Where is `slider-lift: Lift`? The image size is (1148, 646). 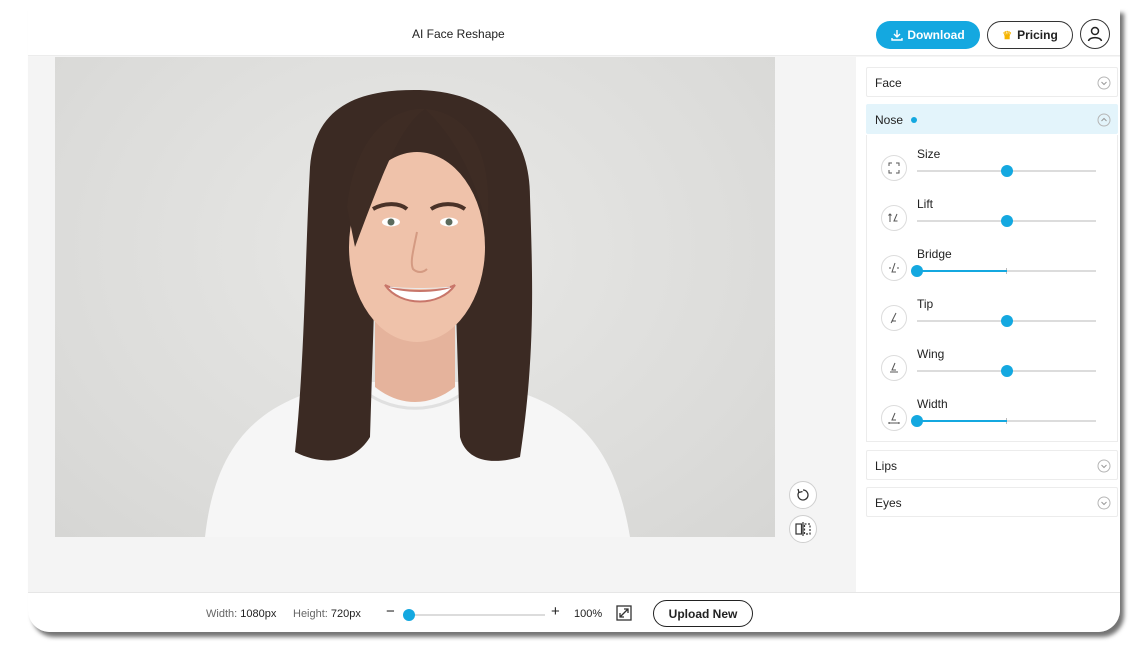
slider-lift: Lift is located at coordinates (992, 216).